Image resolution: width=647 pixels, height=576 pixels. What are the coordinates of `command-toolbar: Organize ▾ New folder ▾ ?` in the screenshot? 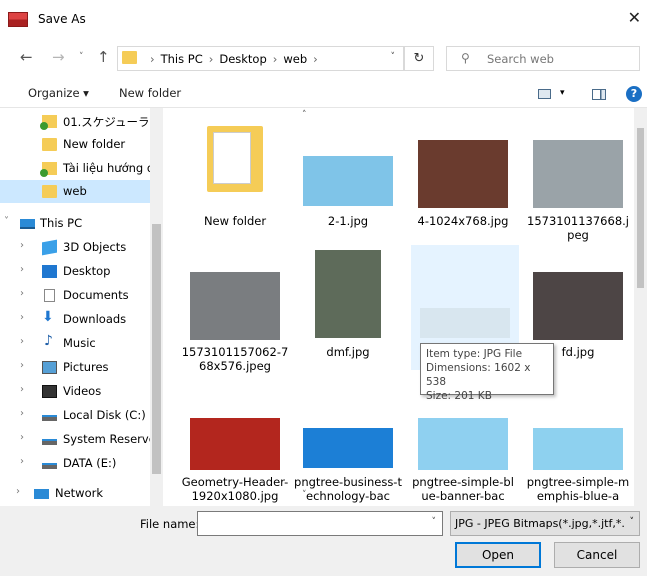 It's located at (323, 94).